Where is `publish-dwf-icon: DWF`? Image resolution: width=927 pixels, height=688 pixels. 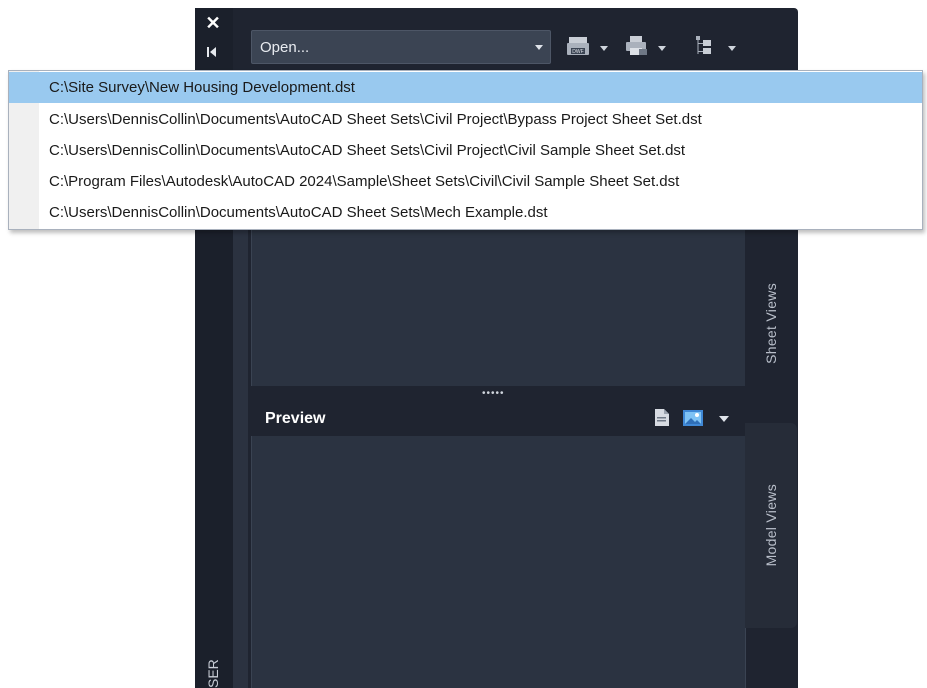
publish-dwf-icon: DWF is located at coordinates (578, 46).